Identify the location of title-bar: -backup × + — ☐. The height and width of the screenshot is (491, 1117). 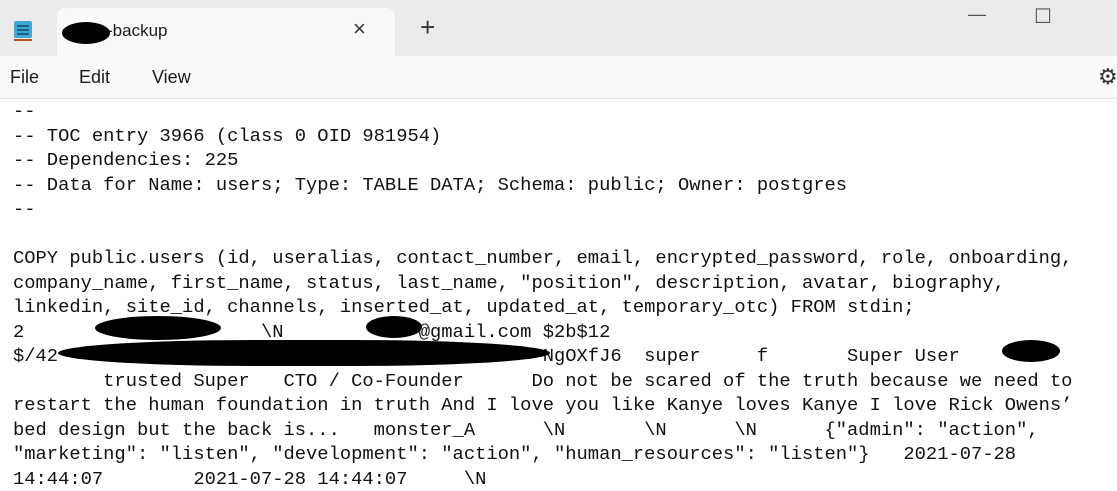
(558, 28).